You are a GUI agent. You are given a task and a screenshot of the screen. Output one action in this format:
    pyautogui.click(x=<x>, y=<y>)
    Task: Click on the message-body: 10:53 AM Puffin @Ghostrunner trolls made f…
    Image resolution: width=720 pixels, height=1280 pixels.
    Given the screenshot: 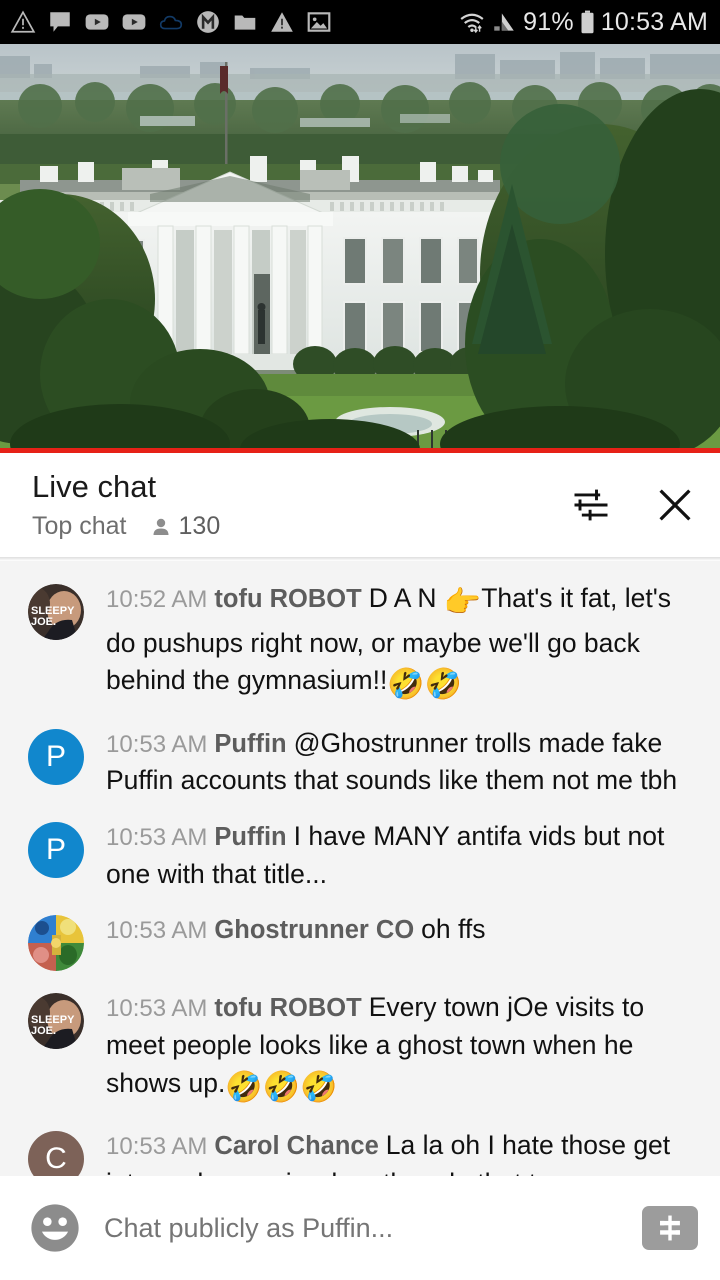 What is the action you would take?
    pyautogui.click(x=400, y=762)
    